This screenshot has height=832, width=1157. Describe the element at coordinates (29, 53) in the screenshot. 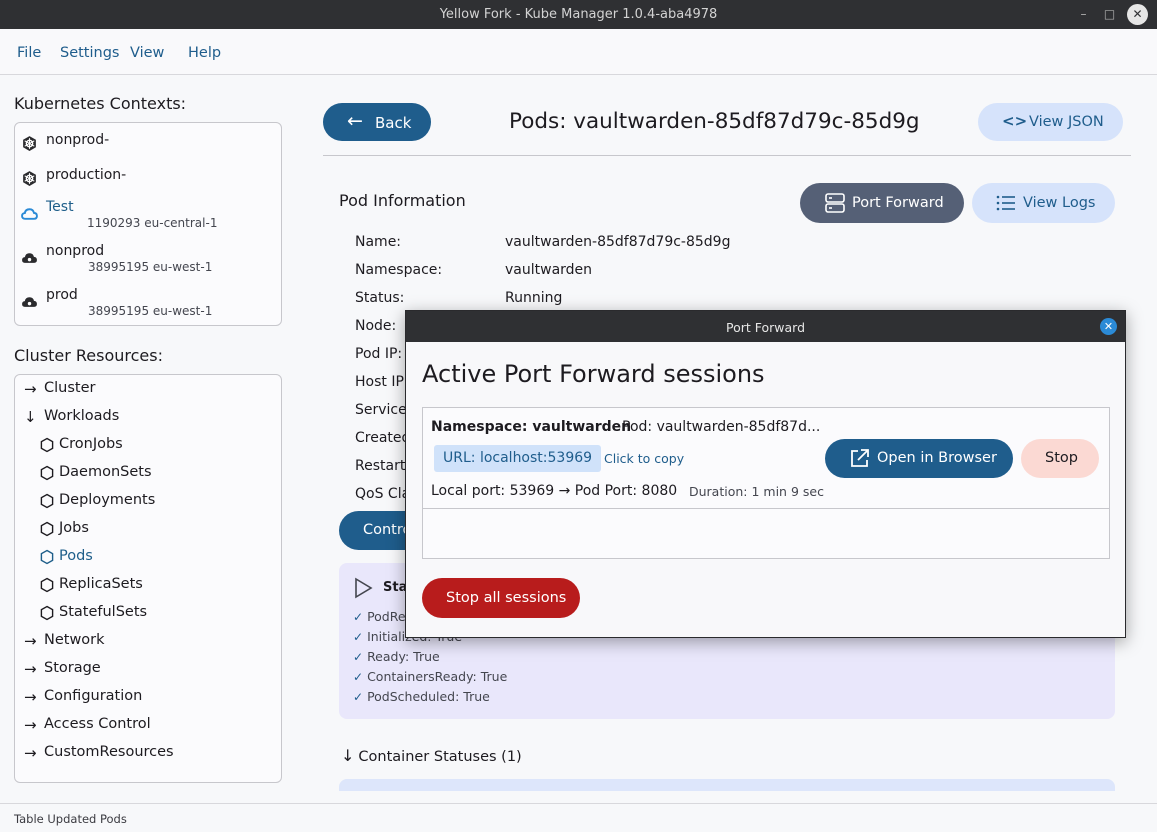

I see `menu-file: File` at that location.